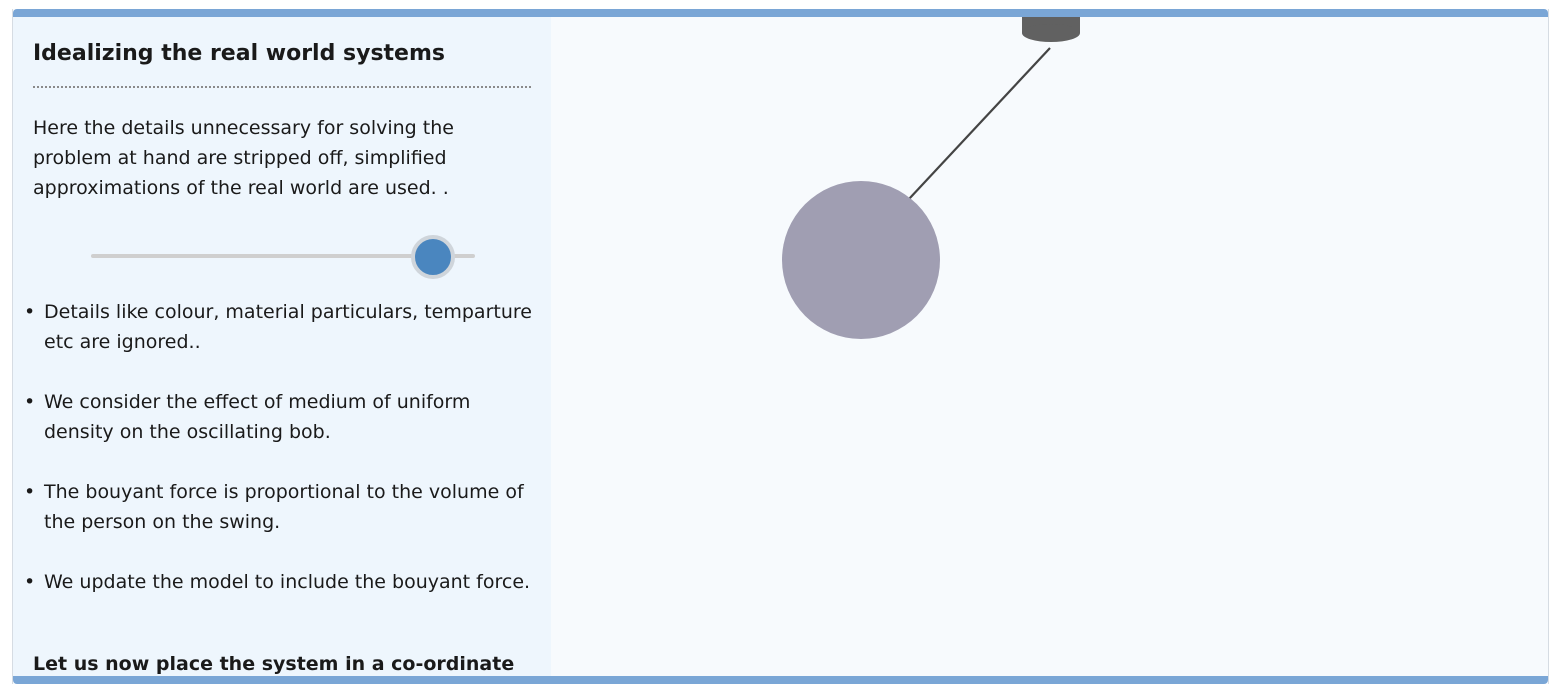  What do you see at coordinates (861, 260) in the screenshot?
I see `pendulum-bob` at bounding box center [861, 260].